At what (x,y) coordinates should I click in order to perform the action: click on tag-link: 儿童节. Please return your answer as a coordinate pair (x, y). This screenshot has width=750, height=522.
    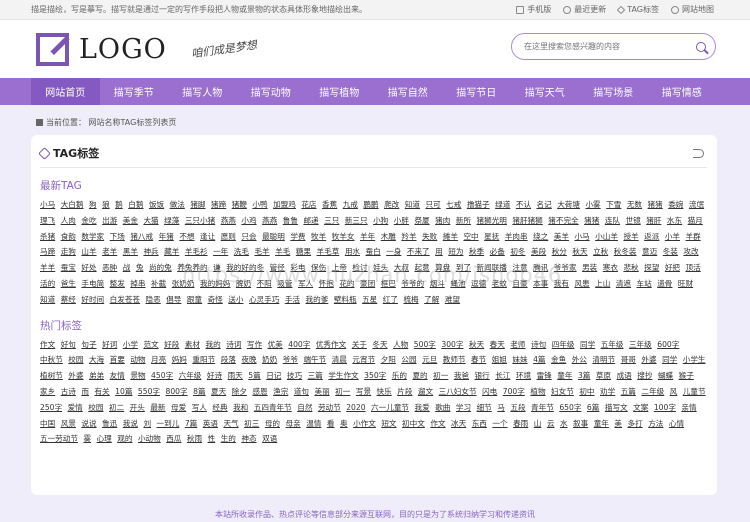
    Looking at the image, I should click on (694, 392).